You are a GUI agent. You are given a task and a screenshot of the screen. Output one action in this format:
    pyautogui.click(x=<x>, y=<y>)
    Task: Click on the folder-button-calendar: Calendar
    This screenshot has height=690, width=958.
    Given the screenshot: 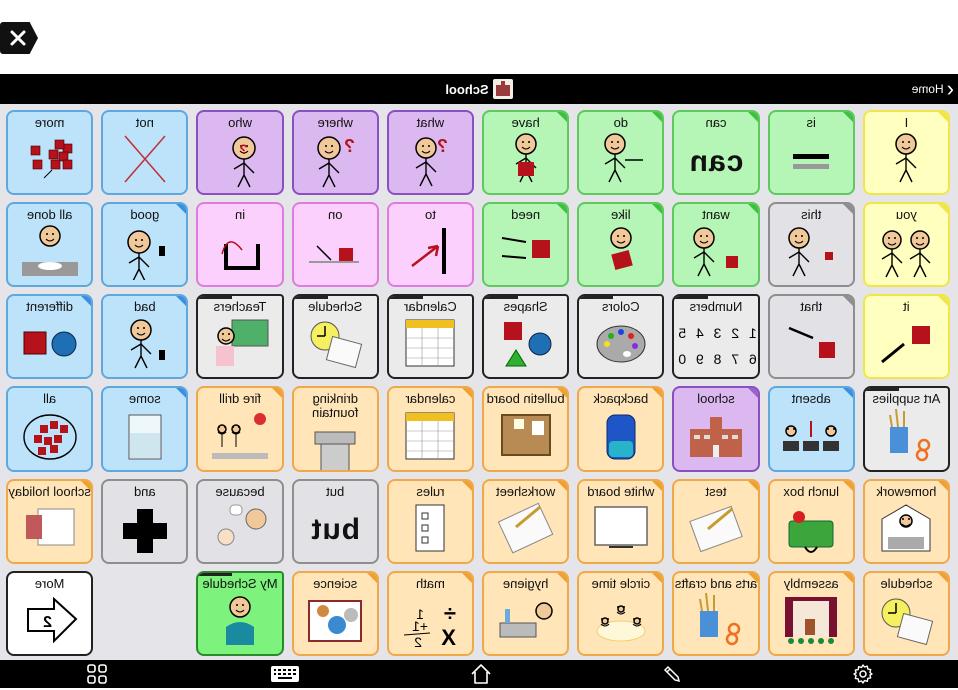 What is the action you would take?
    pyautogui.click(x=430, y=337)
    